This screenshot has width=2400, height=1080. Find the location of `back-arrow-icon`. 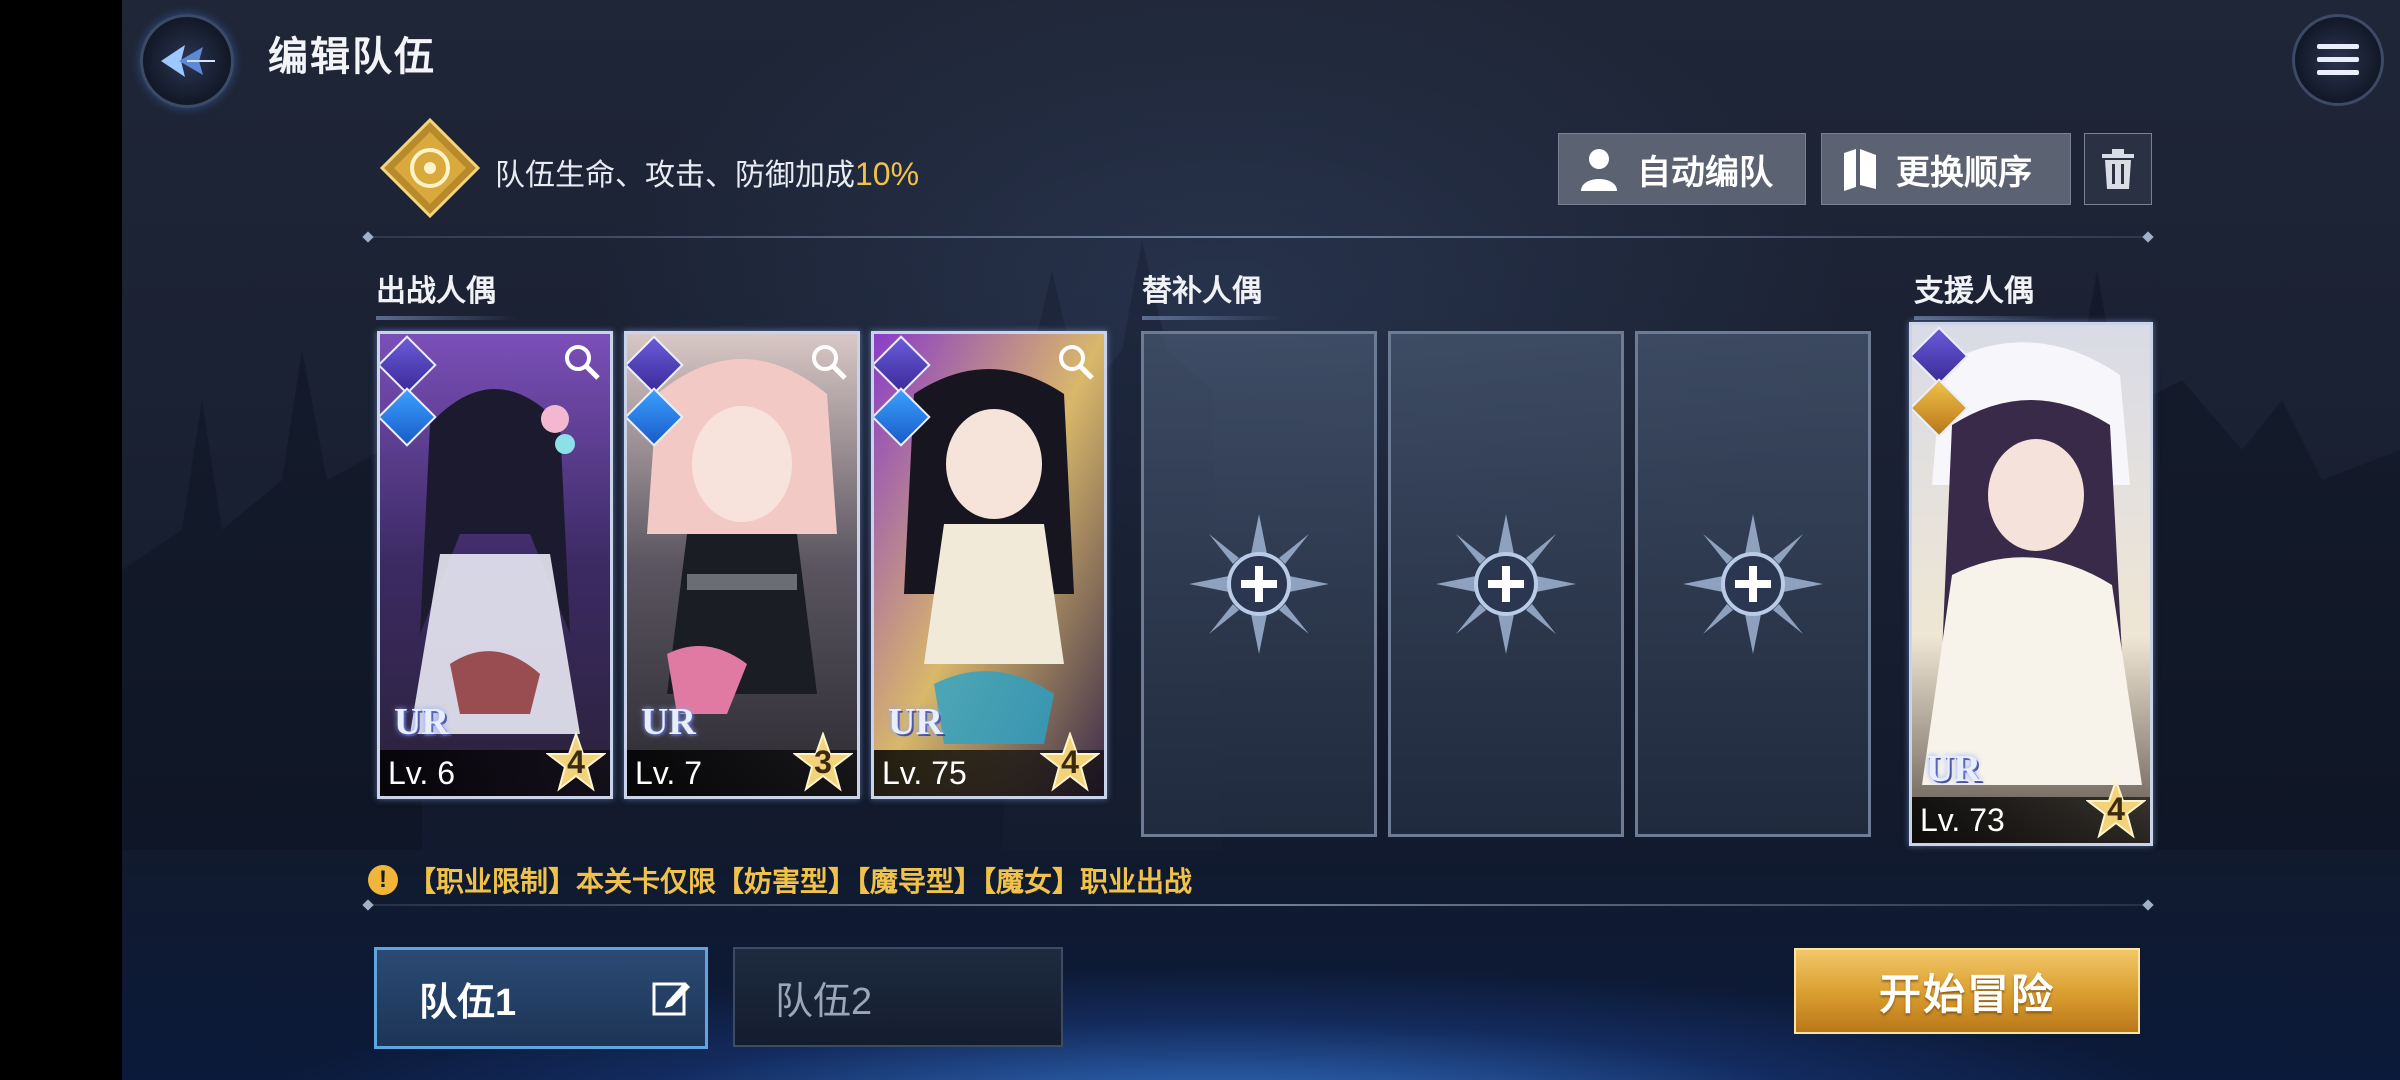

back-arrow-icon is located at coordinates (188, 61).